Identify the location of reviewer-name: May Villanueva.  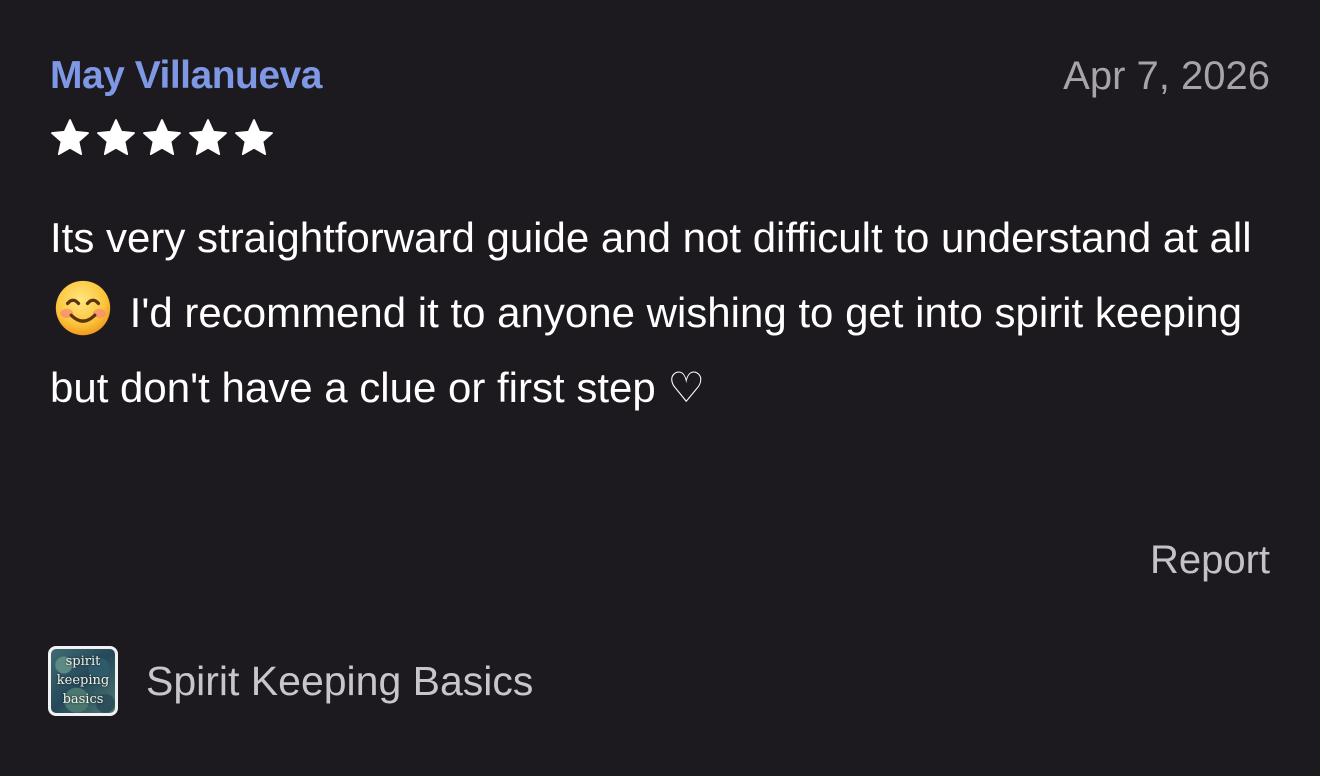
(186, 76).